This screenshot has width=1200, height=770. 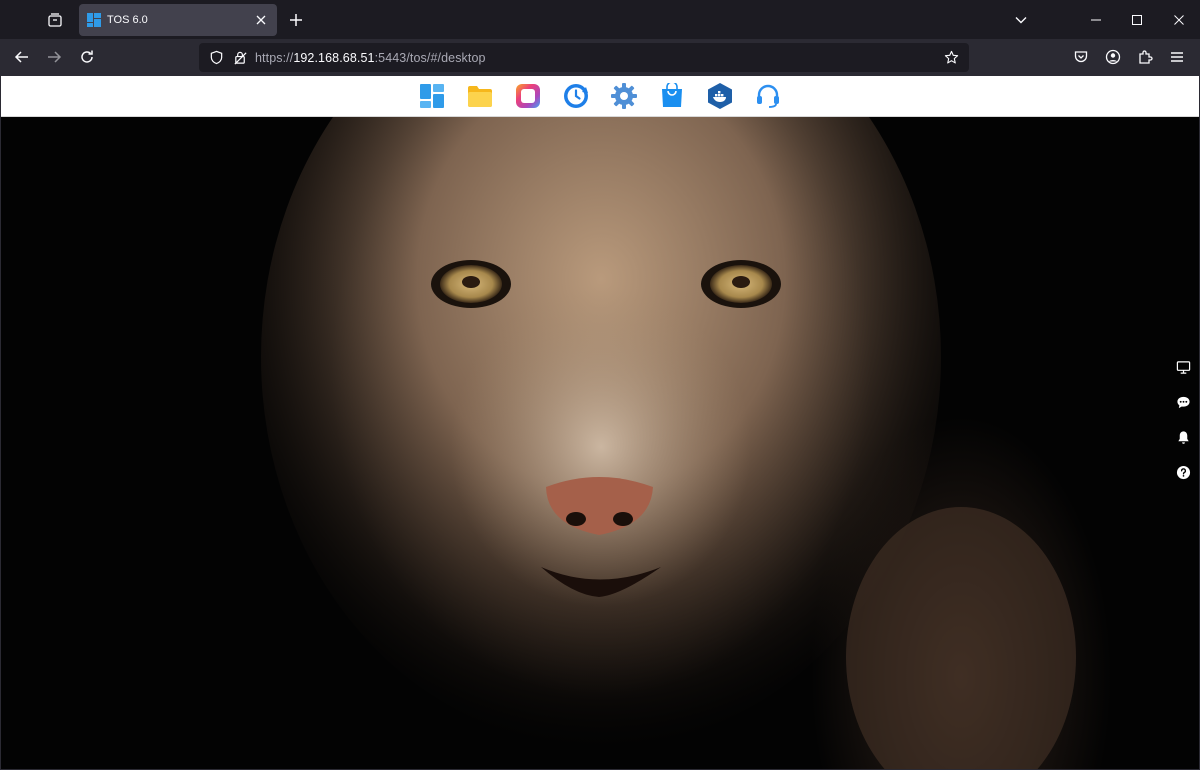 I want to click on dock-docker, so click(x=720, y=96).